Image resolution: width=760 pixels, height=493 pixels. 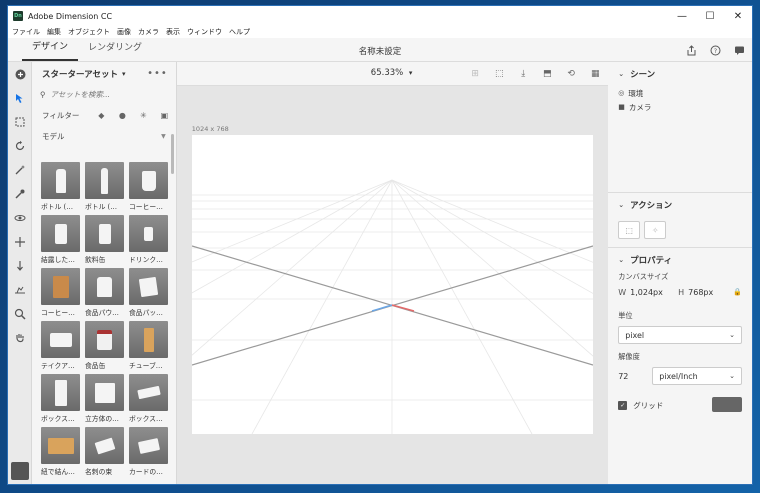 What do you see at coordinates (629, 230) in the screenshot?
I see `fit-to-image-icon: ⬚` at bounding box center [629, 230].